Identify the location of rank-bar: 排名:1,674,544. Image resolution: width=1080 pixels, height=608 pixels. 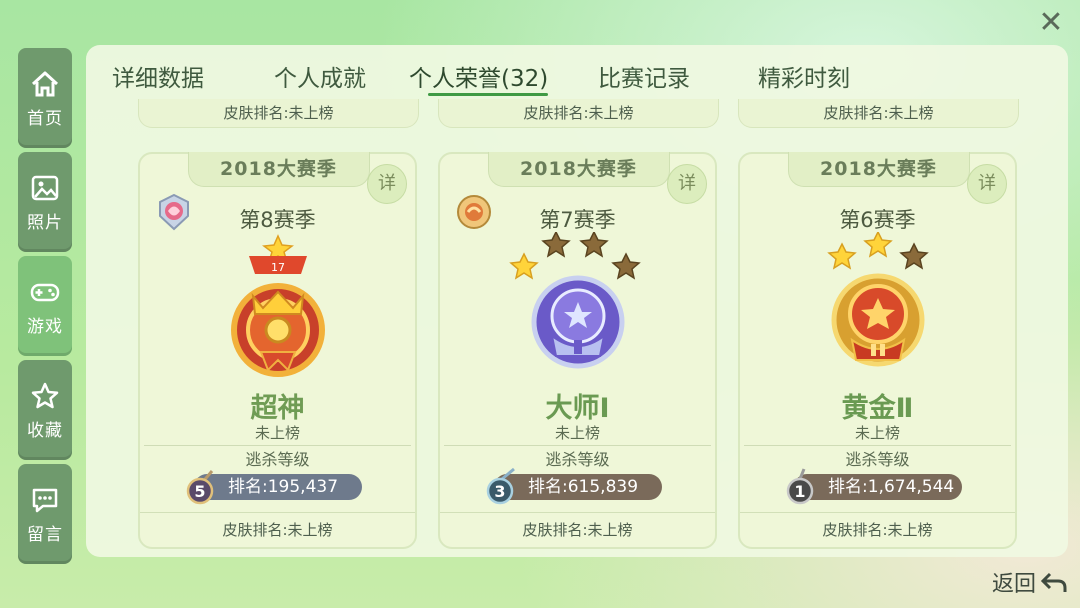
(878, 487).